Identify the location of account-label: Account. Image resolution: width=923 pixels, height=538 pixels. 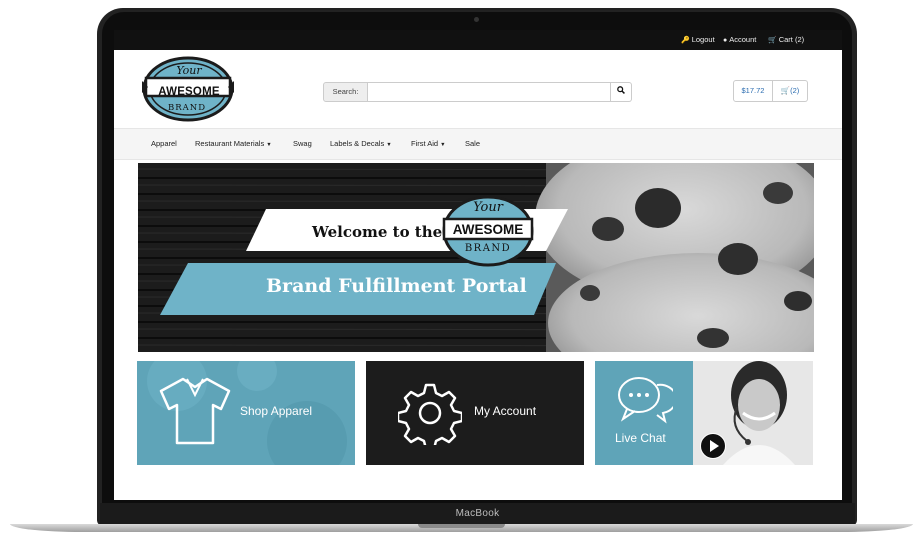
(743, 39).